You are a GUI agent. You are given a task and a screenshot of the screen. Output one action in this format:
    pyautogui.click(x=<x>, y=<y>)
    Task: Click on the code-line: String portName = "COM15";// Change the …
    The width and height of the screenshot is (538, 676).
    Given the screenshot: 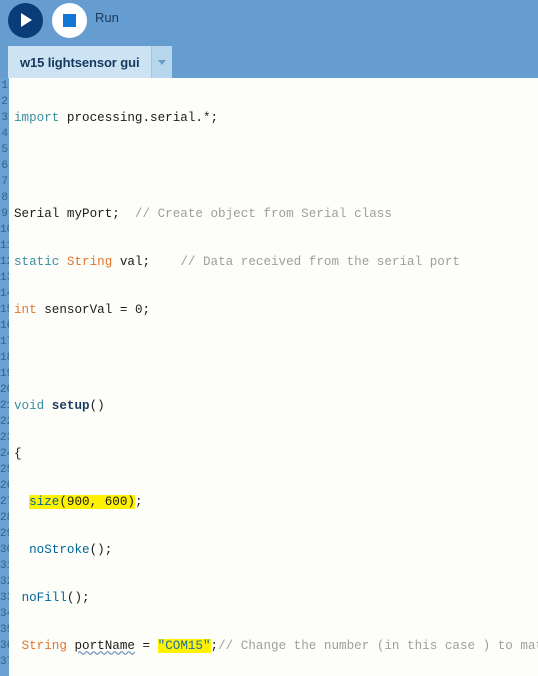 What is the action you would take?
    pyautogui.click(x=279, y=646)
    